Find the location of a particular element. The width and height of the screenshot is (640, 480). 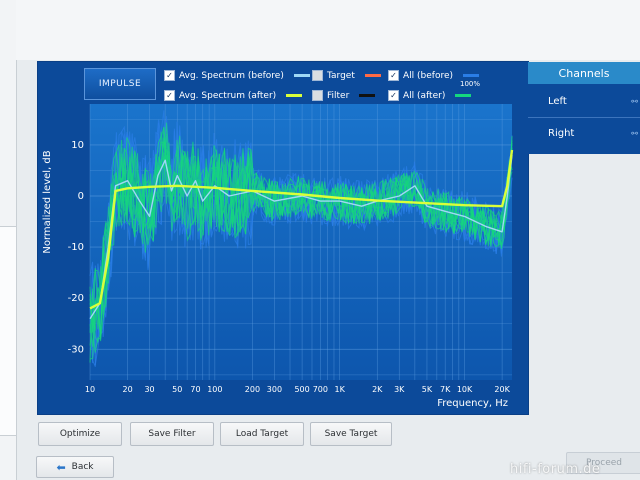

x-tick-label: 50 is located at coordinates (177, 389).